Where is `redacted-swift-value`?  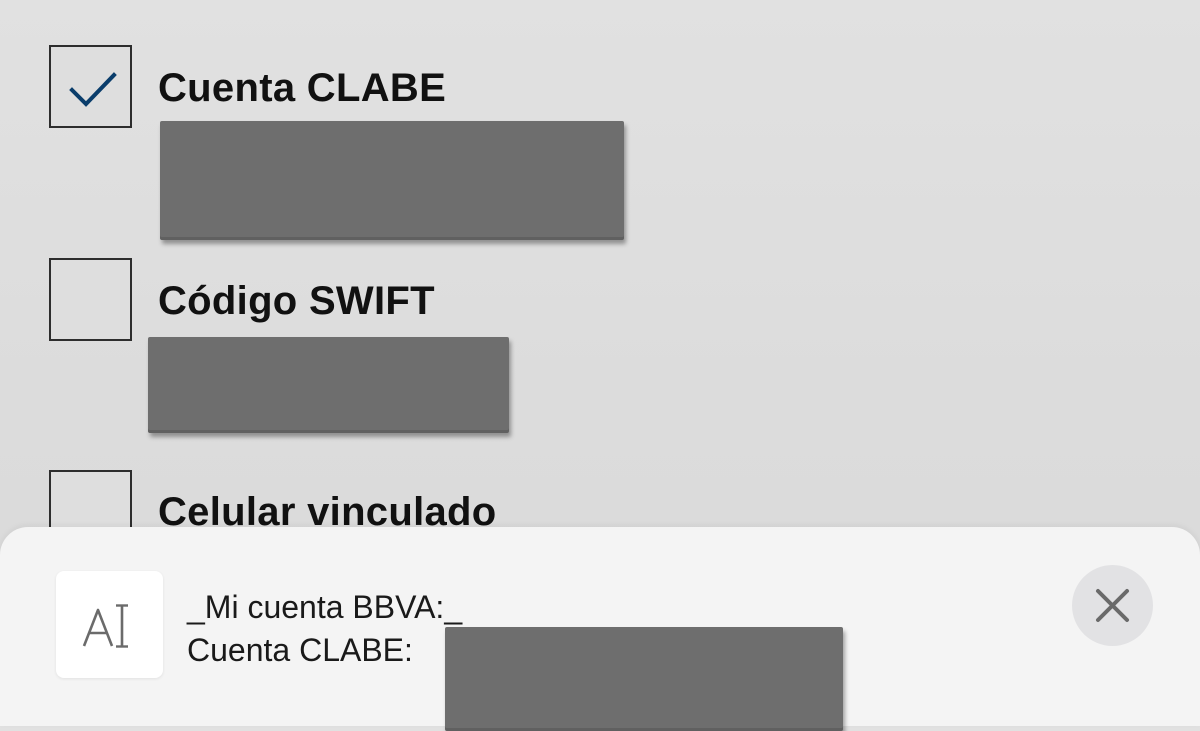 redacted-swift-value is located at coordinates (328, 385).